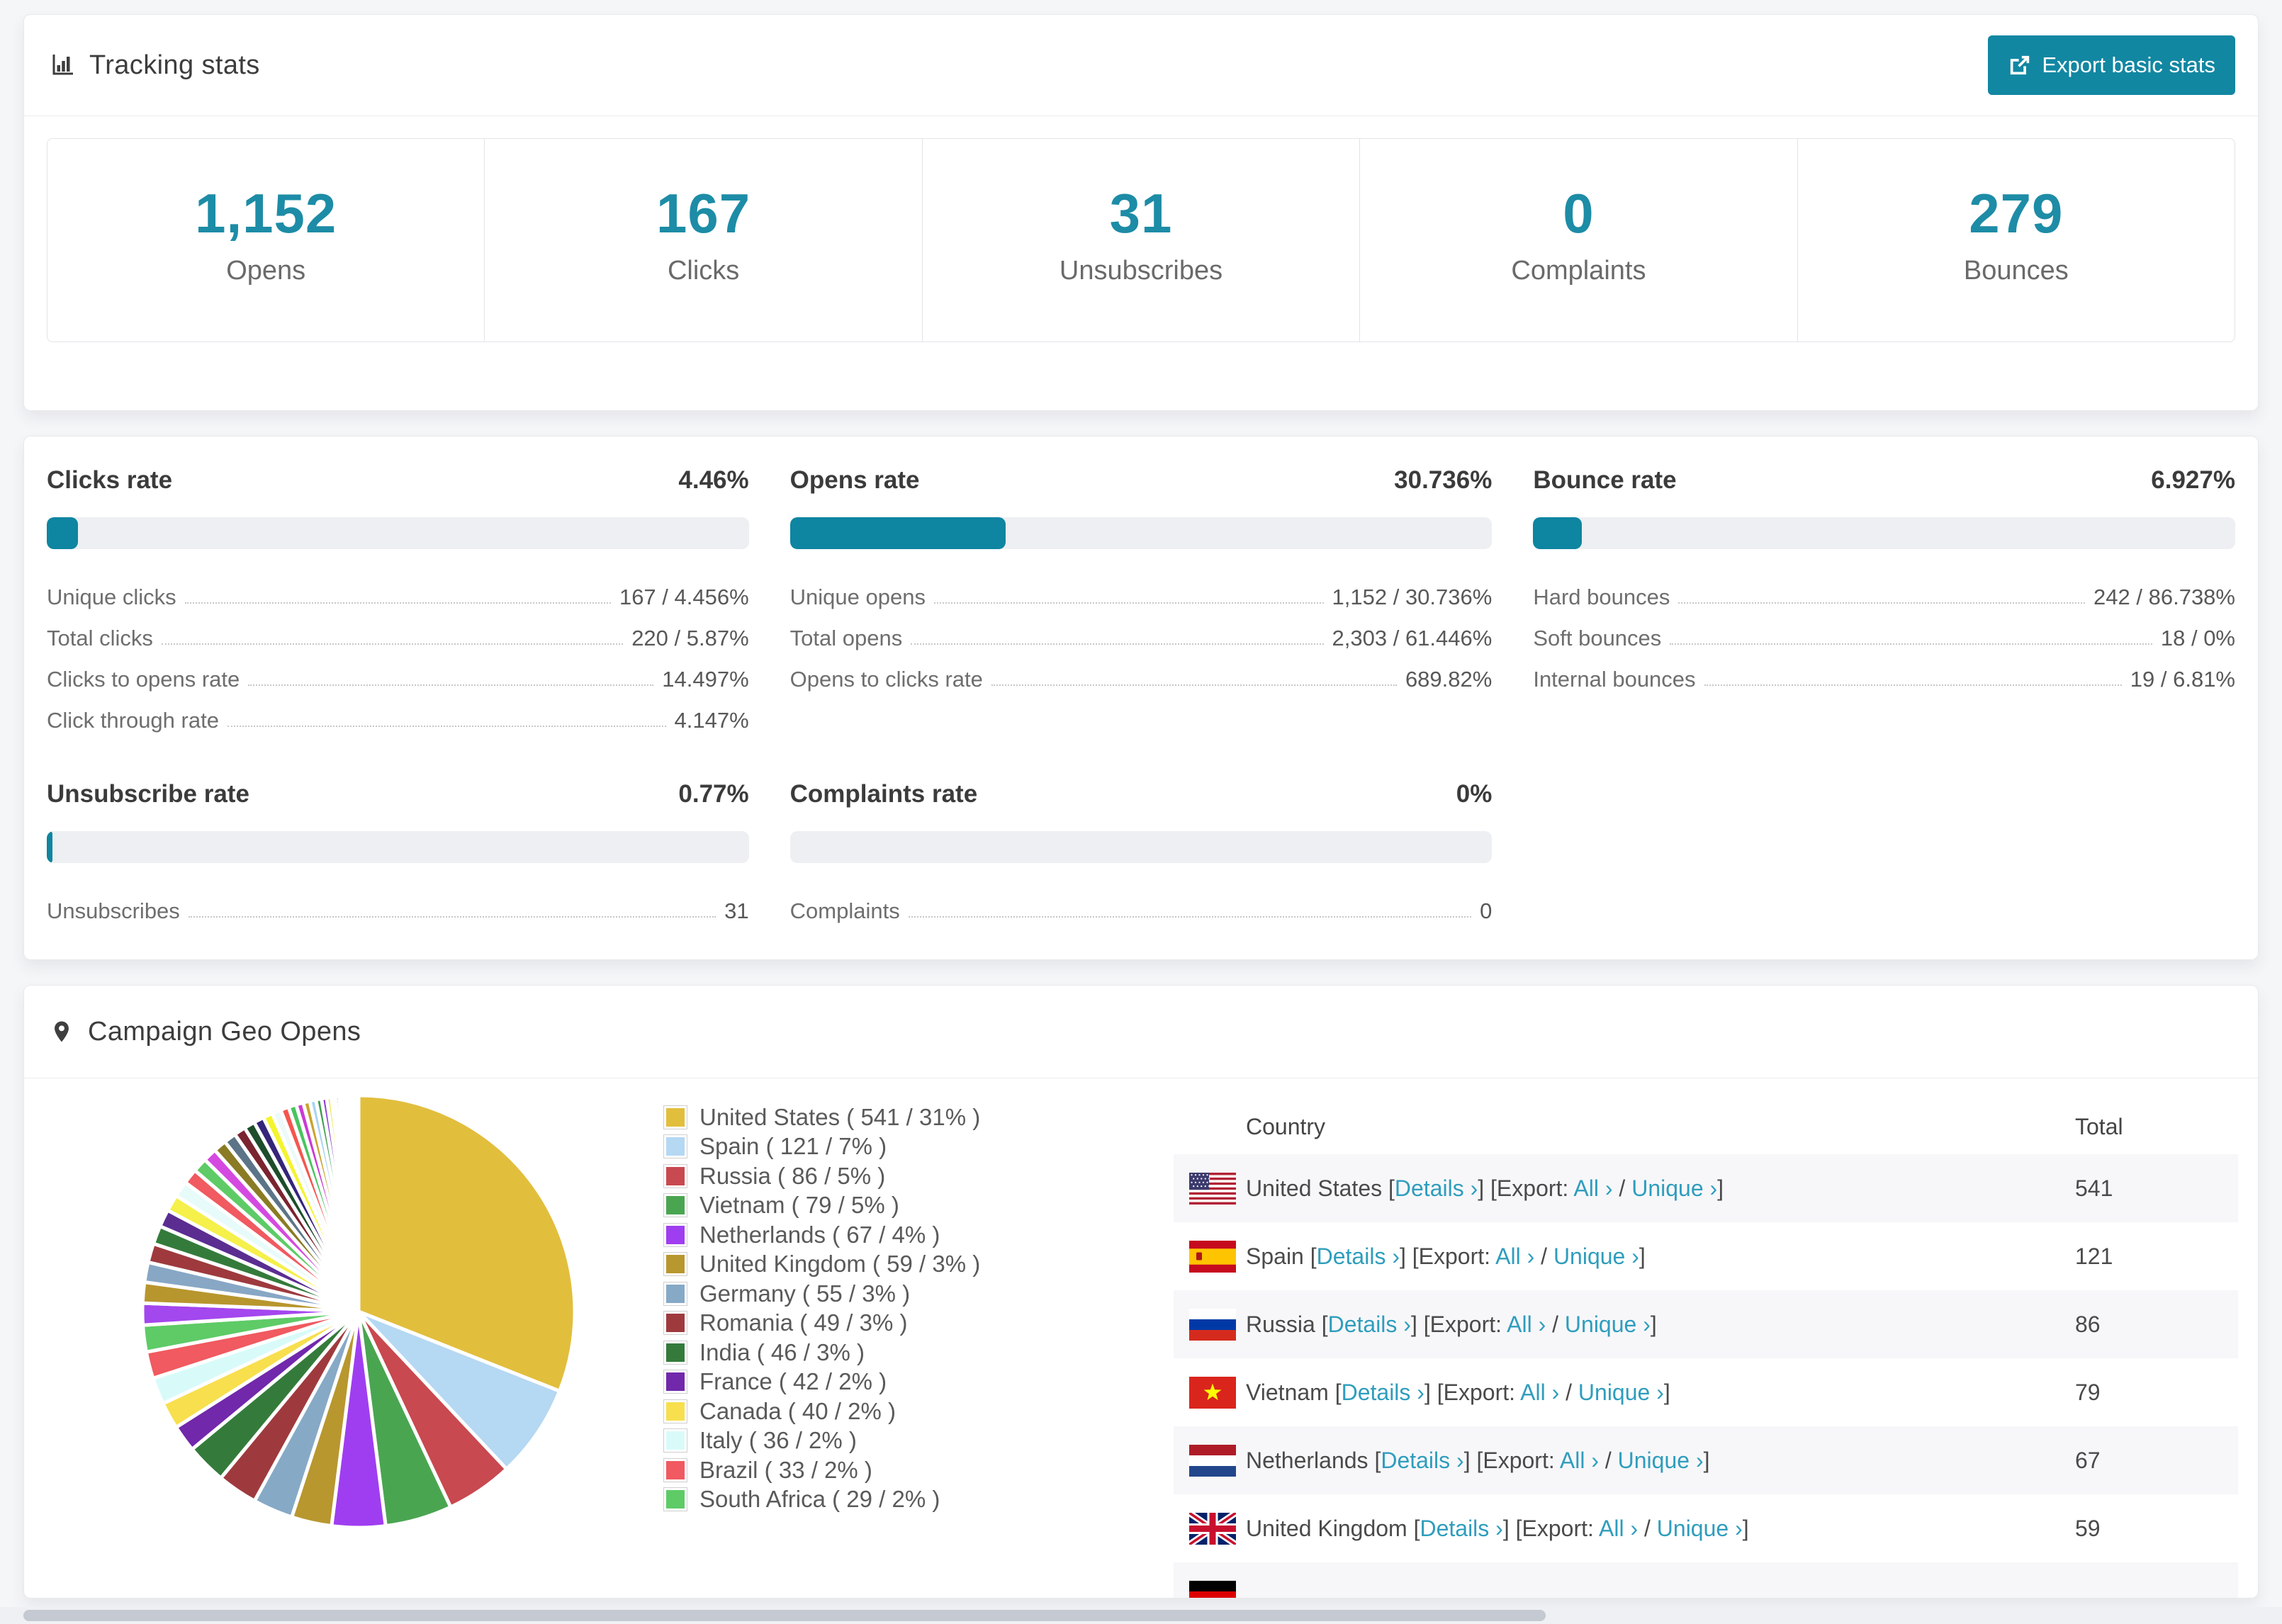  What do you see at coordinates (1281, 1324) in the screenshot?
I see `country-name: Russia` at bounding box center [1281, 1324].